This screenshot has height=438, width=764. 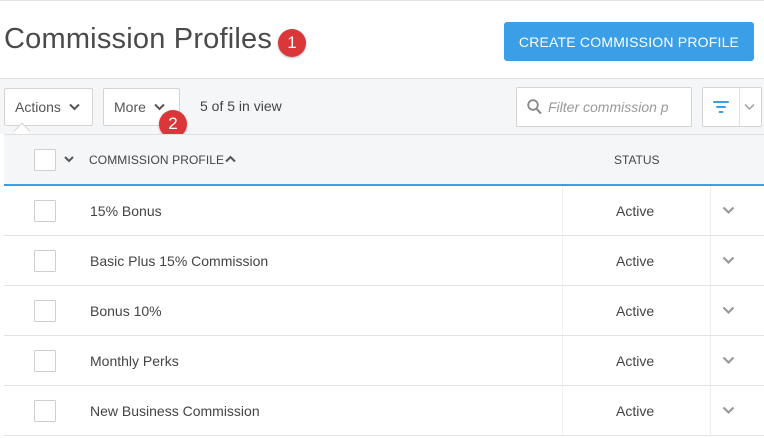 I want to click on profile-name: Monthly Perks, so click(x=134, y=361).